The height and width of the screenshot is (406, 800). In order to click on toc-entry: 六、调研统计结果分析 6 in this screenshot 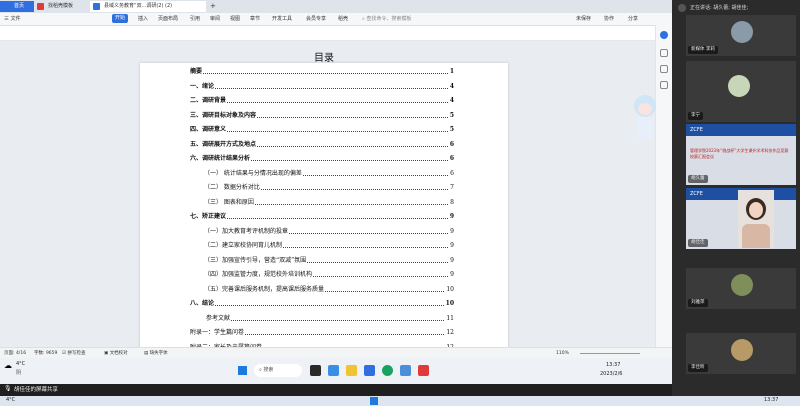, I will do `click(324, 159)`.